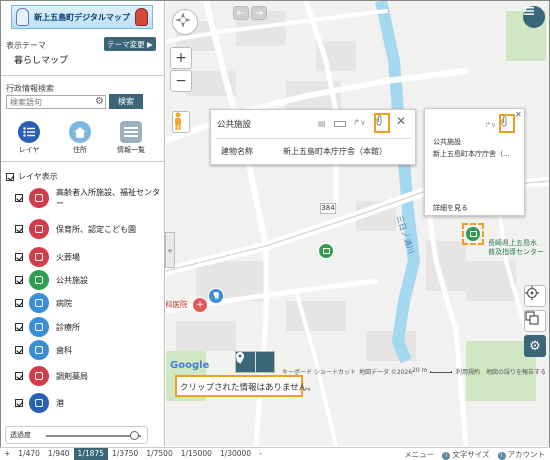 This screenshot has width=550, height=460. Describe the element at coordinates (450, 208) in the screenshot. I see `more-details-link: 詳細を見る` at that location.